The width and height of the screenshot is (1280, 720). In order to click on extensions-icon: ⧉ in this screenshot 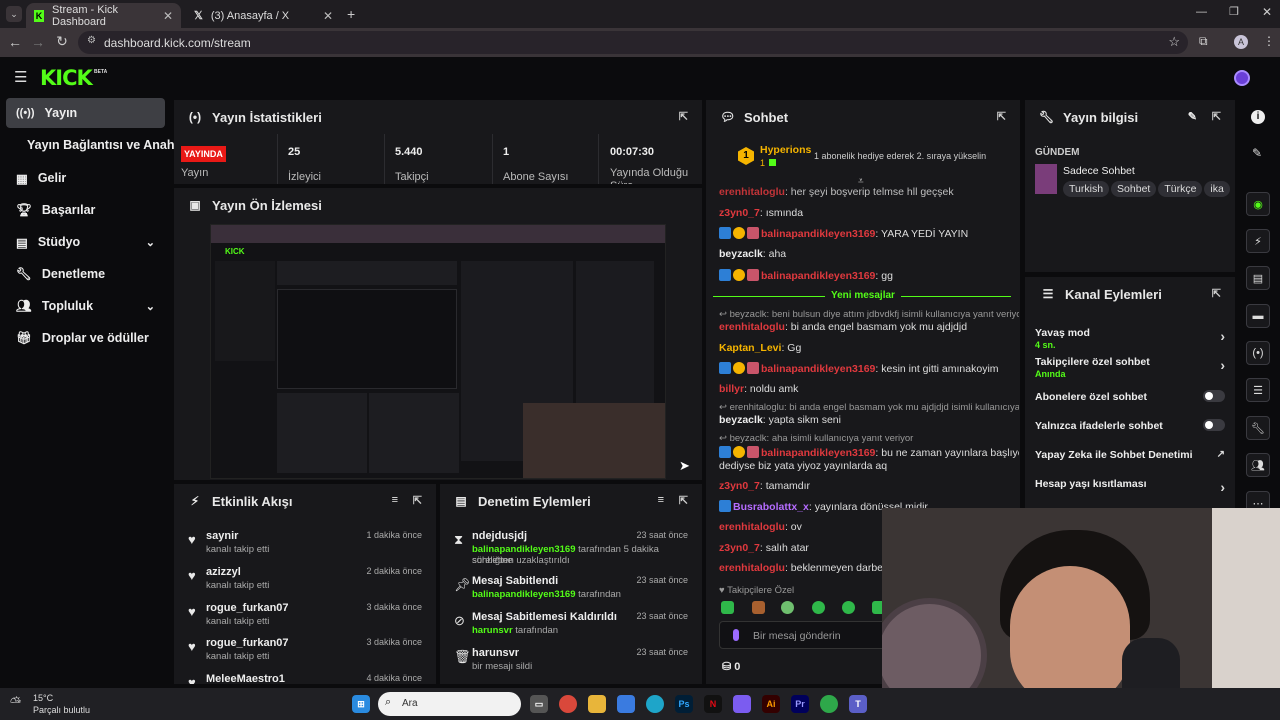, I will do `click(1203, 41)`.